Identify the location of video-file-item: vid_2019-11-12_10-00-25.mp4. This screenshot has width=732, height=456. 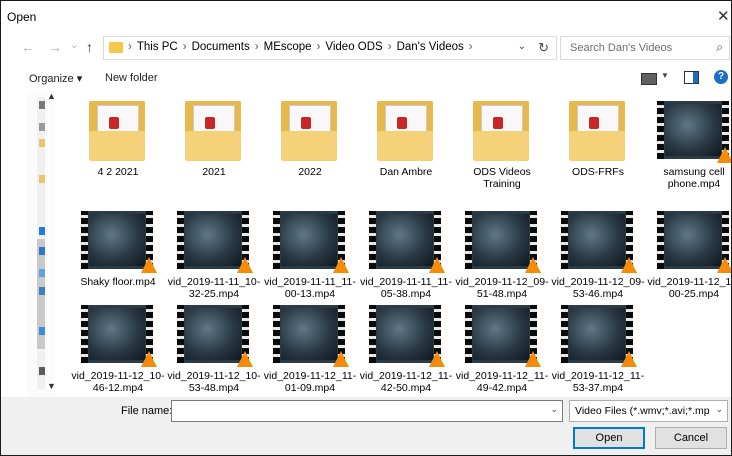
(689, 253).